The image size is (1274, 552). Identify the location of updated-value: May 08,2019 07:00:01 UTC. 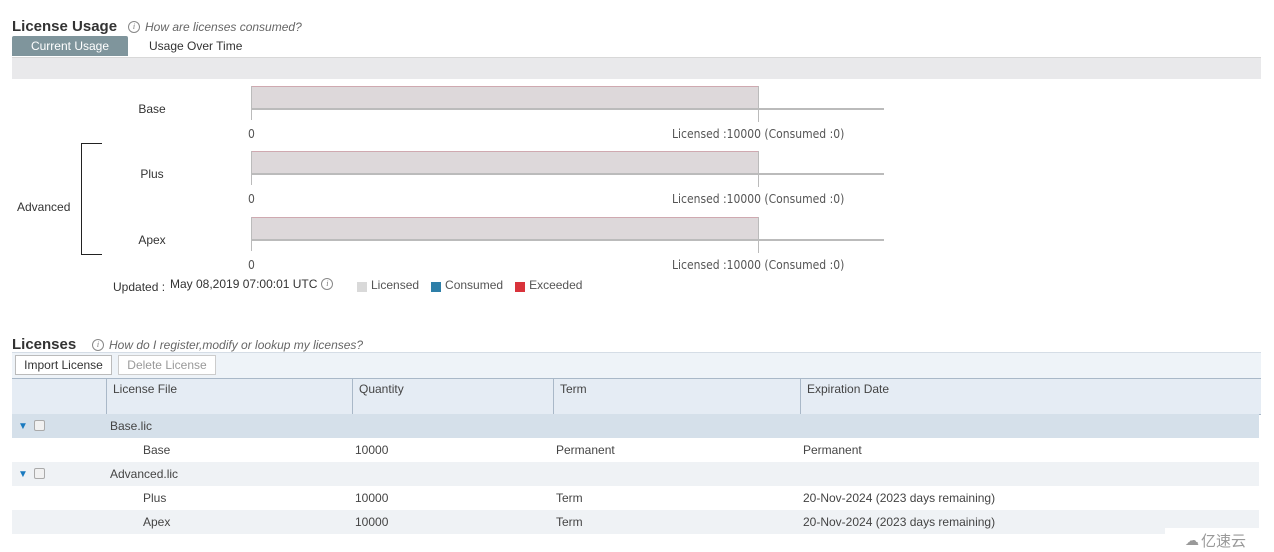
(244, 284).